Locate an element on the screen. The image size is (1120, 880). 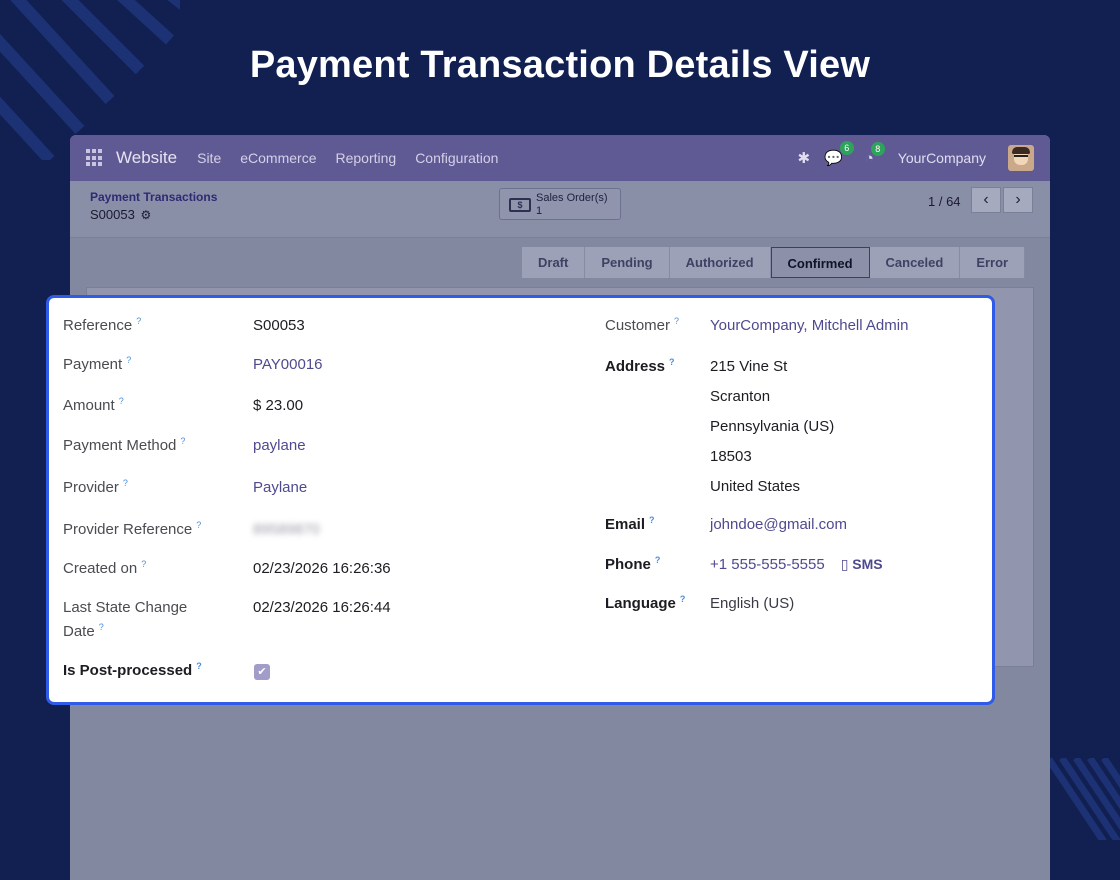
pager-value: 1 / 64 is located at coordinates (944, 201).